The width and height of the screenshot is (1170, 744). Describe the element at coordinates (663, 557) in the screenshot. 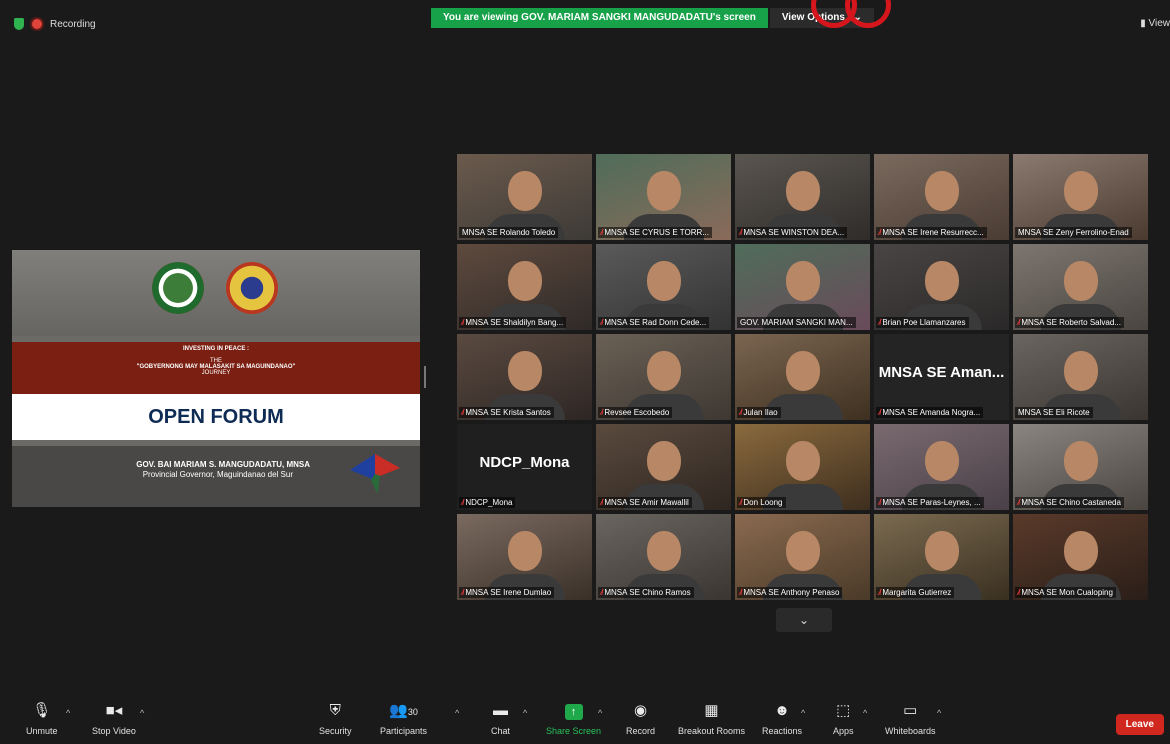

I see `participant-tile: ⁄̸ MNSA SE Chino Ramos` at that location.